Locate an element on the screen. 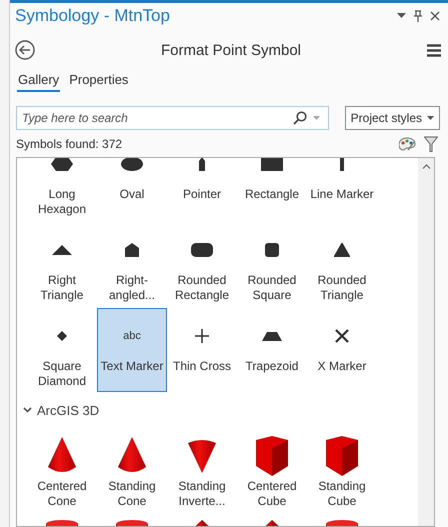 The width and height of the screenshot is (448, 527). symbol-item: Rounded Square is located at coordinates (272, 264).